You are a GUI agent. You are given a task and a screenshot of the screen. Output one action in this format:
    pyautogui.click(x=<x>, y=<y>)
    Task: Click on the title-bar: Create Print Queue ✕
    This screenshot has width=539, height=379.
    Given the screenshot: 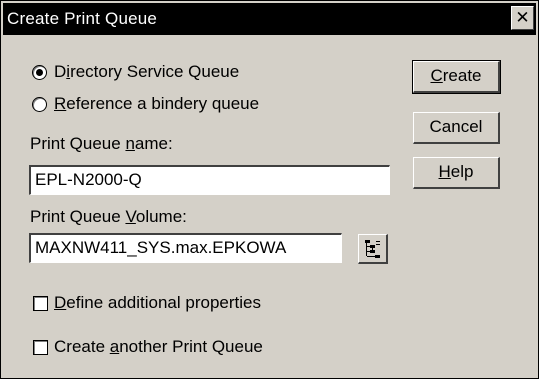 What is the action you would take?
    pyautogui.click(x=269, y=19)
    